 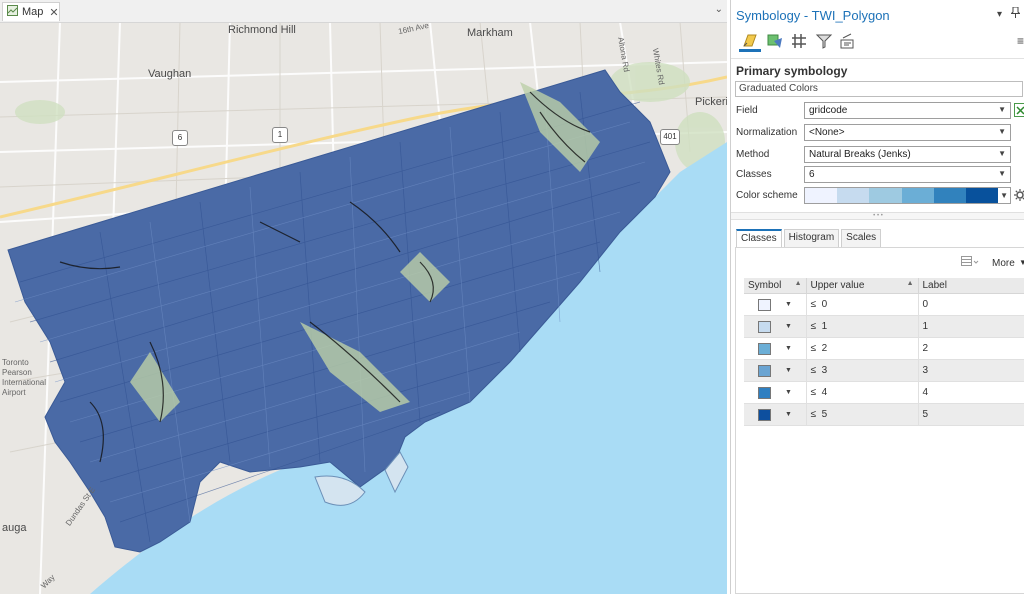 I want to click on class-row: ▼ ≤ 33, so click(x=884, y=370).